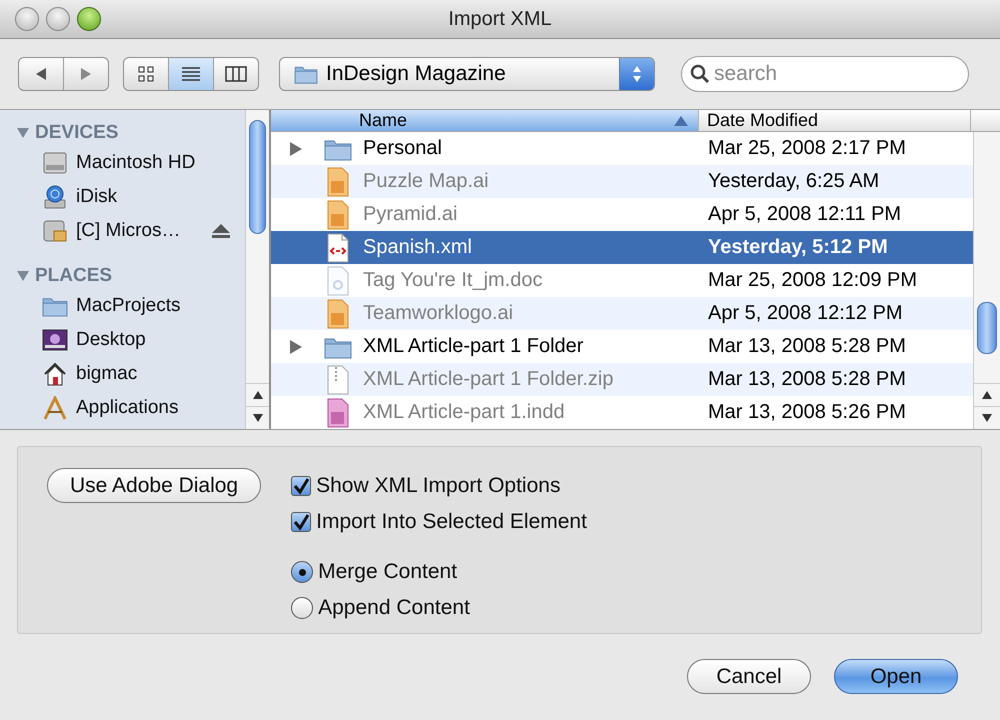 The height and width of the screenshot is (720, 1000). I want to click on search-field: search, so click(825, 74).